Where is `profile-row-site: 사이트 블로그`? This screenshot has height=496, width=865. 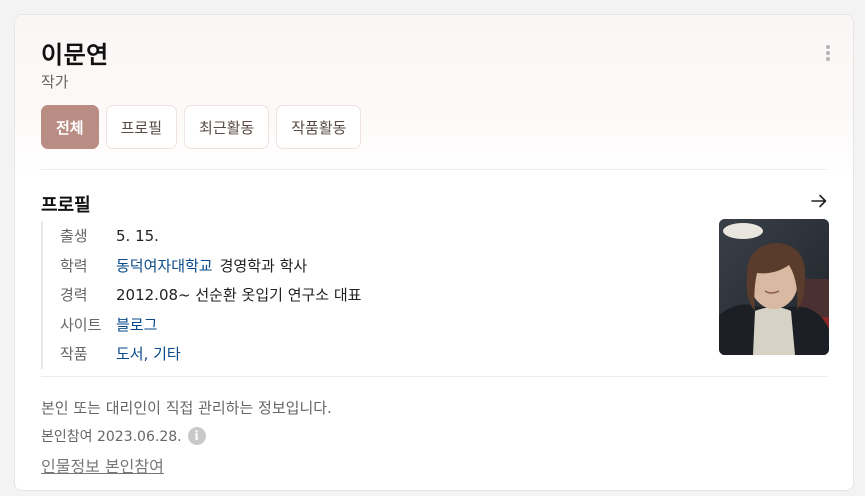
profile-row-site: 사이트 블로그 is located at coordinates (210, 325).